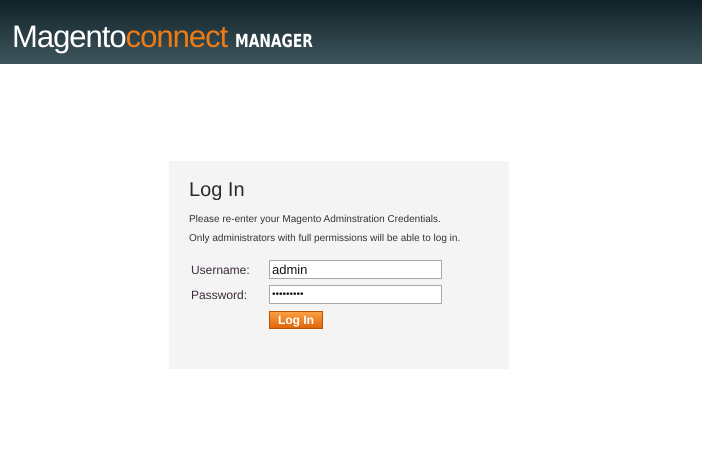  What do you see at coordinates (315, 219) in the screenshot?
I see `info-text: Please re-enter your Magento Adminstration Credentials.` at bounding box center [315, 219].